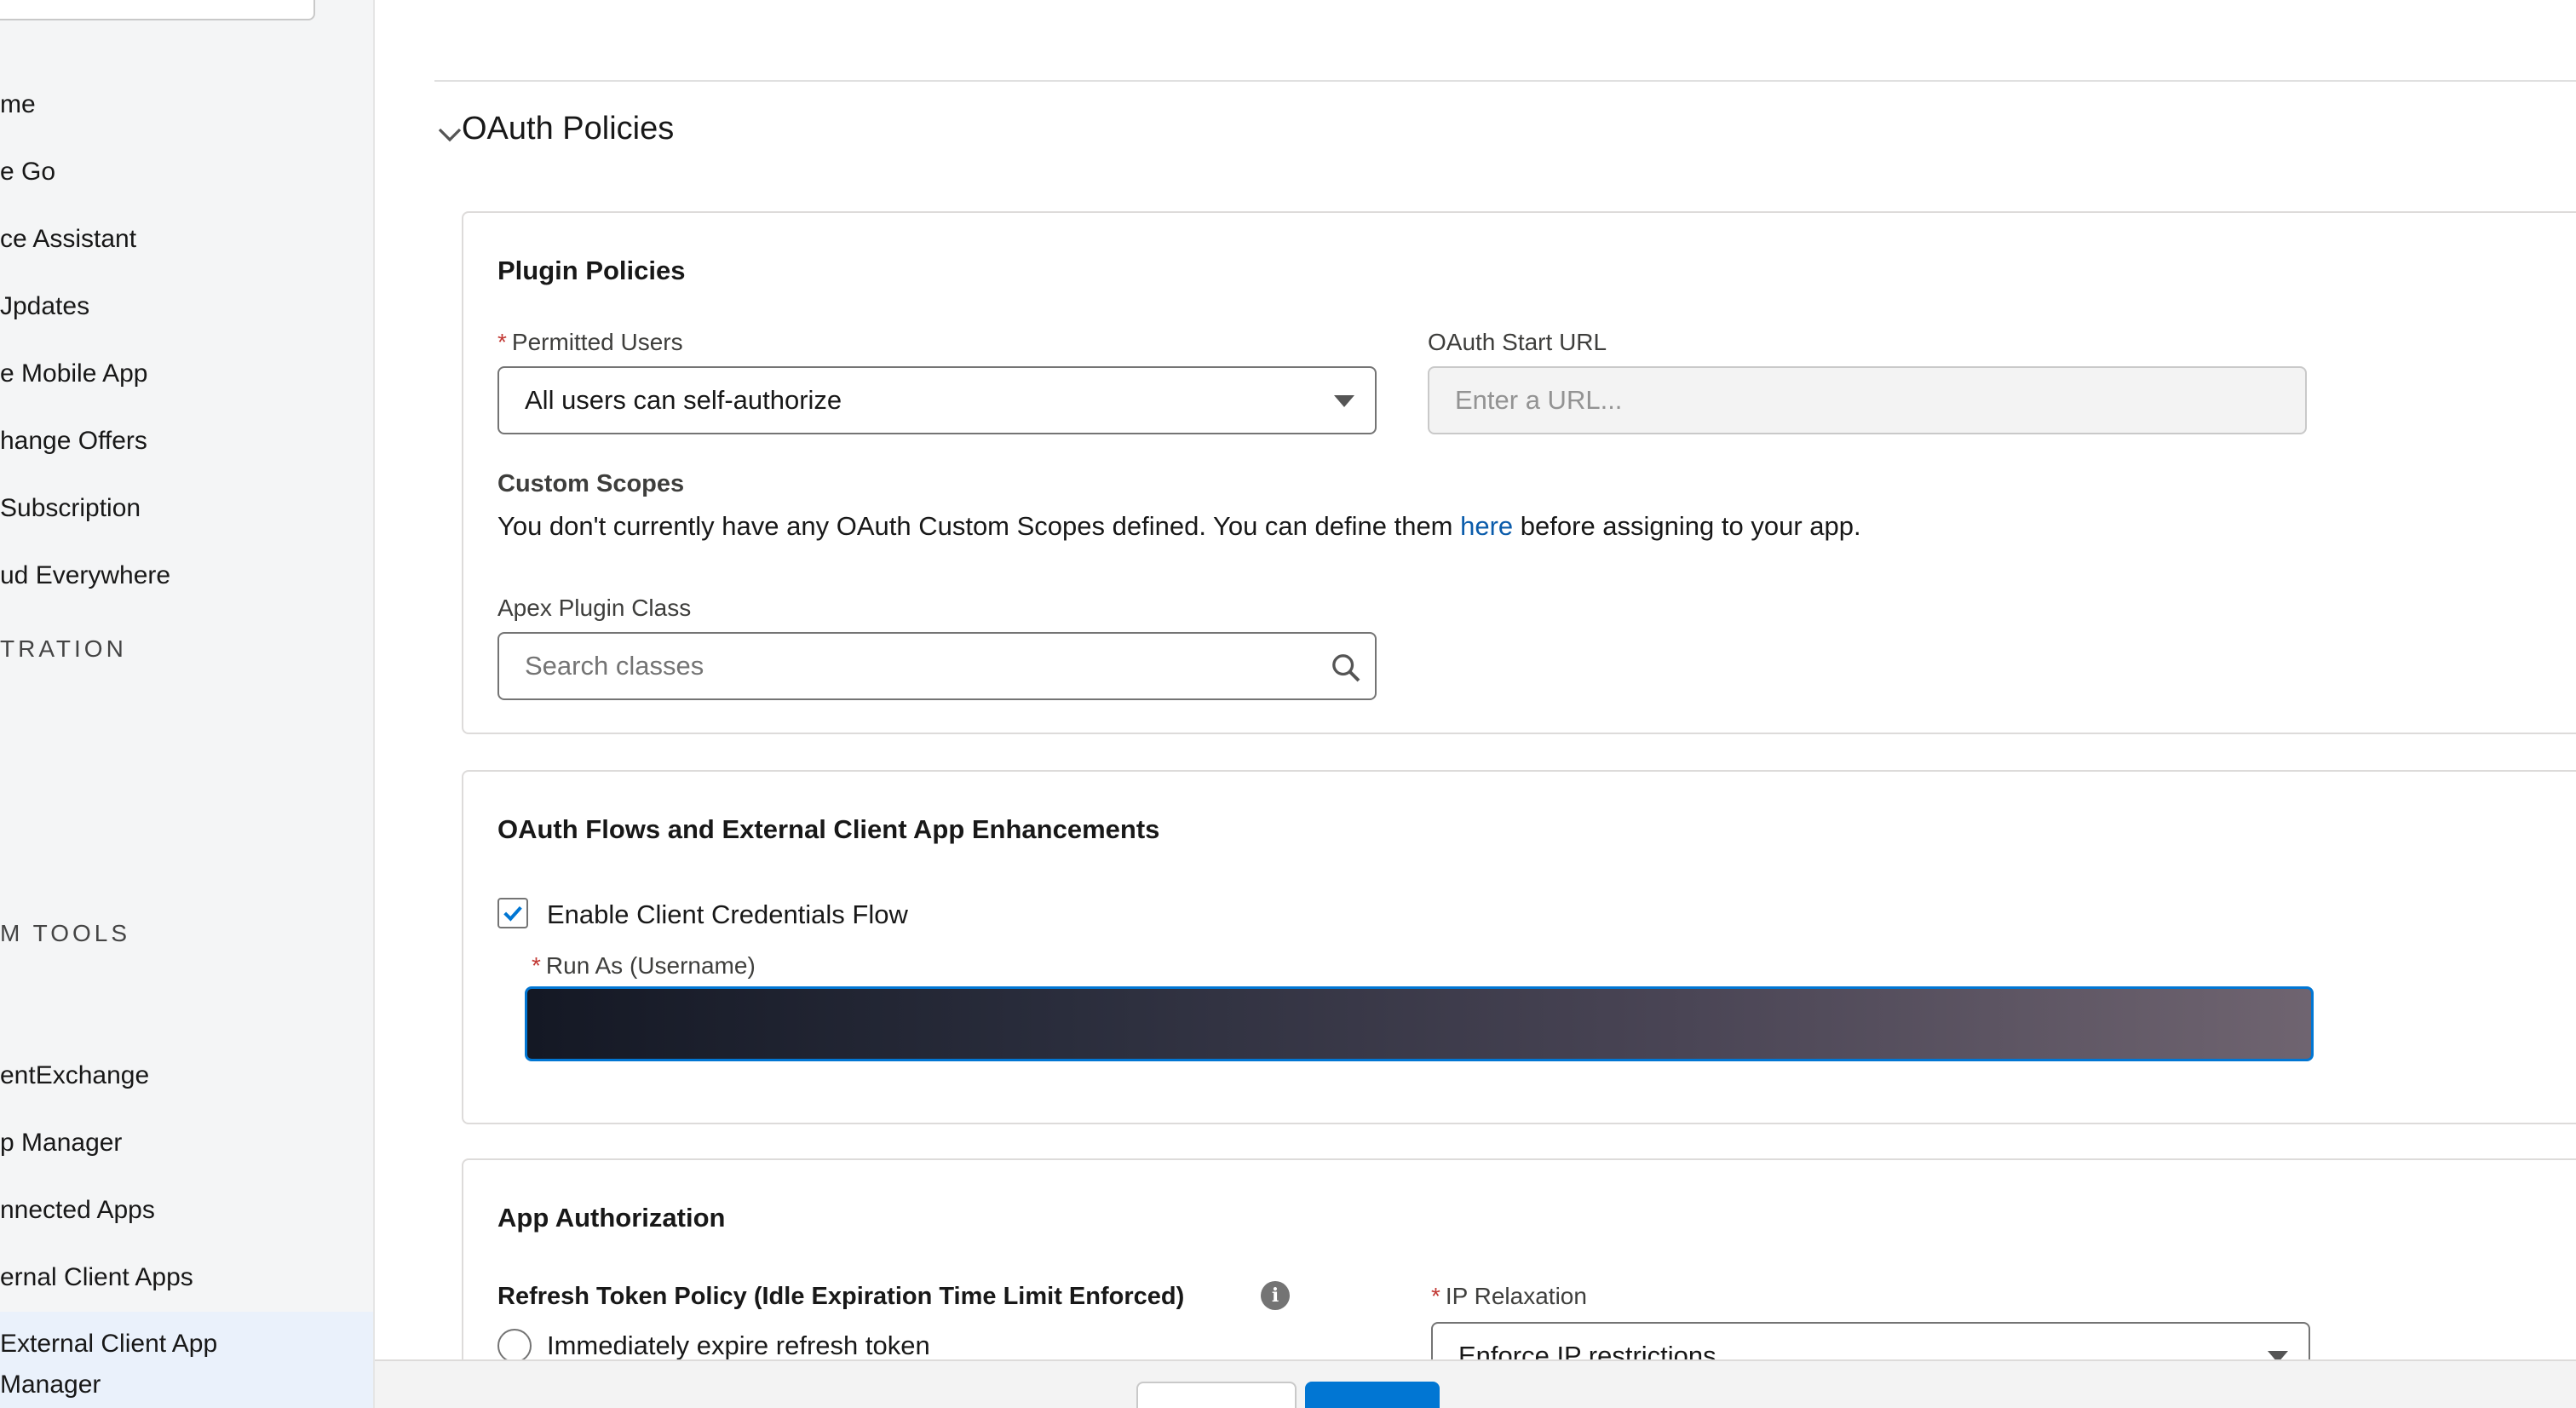 The width and height of the screenshot is (2576, 1408). What do you see at coordinates (64, 649) in the screenshot?
I see `sidebar-heading-administration: TRATION` at bounding box center [64, 649].